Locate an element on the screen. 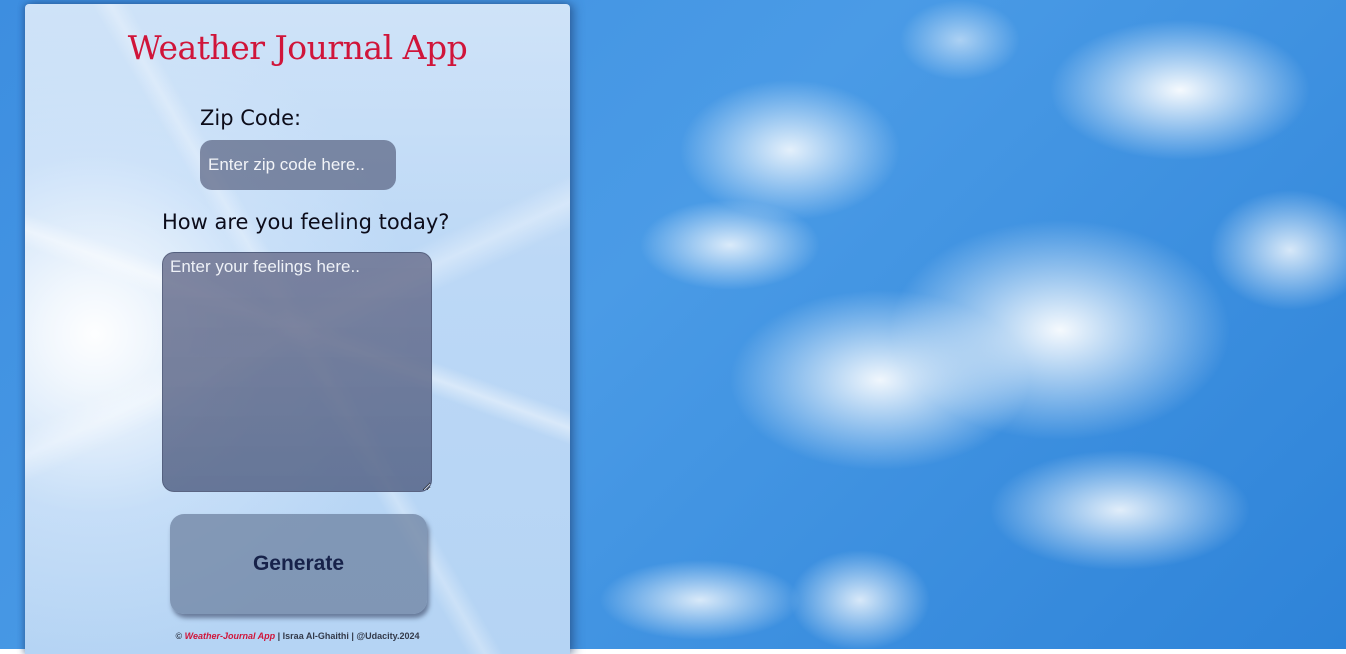  zip-label: Zip Code: is located at coordinates (251, 118).